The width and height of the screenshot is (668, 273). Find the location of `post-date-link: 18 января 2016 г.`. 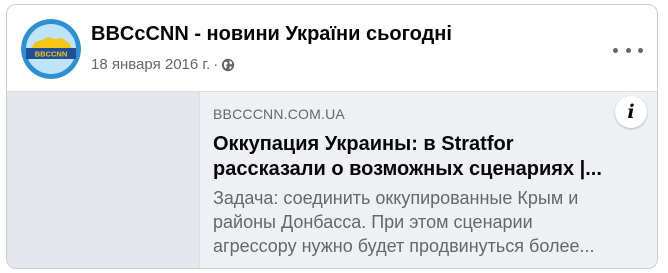

post-date-link: 18 января 2016 г. is located at coordinates (150, 64).